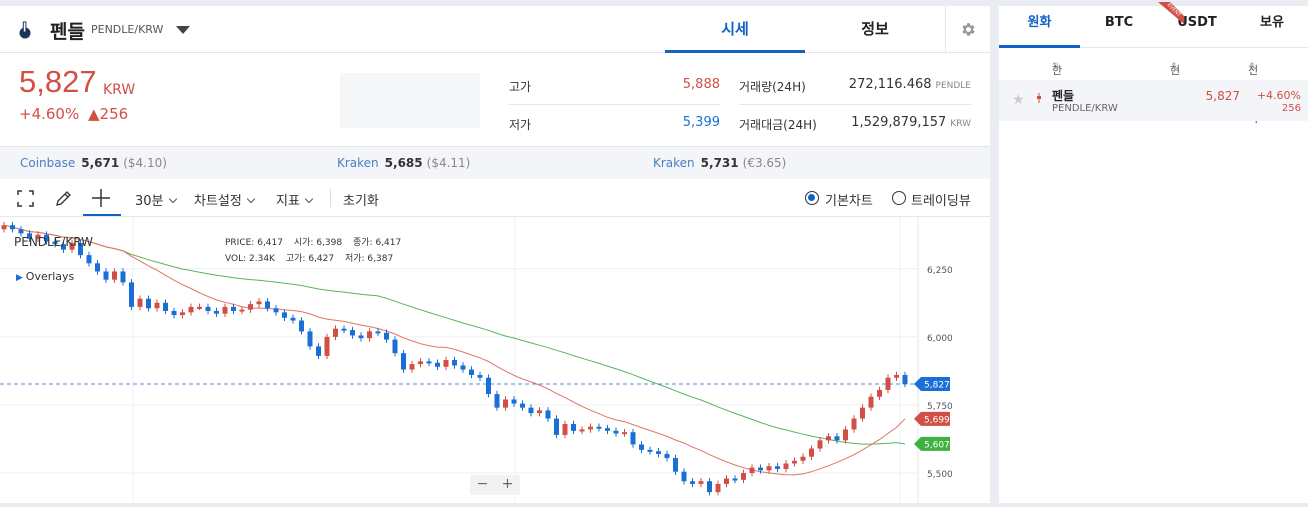  Describe the element at coordinates (719, 163) in the screenshot. I see `exchange-kraken-eur: Kraken 5,731 (€3.65)` at that location.